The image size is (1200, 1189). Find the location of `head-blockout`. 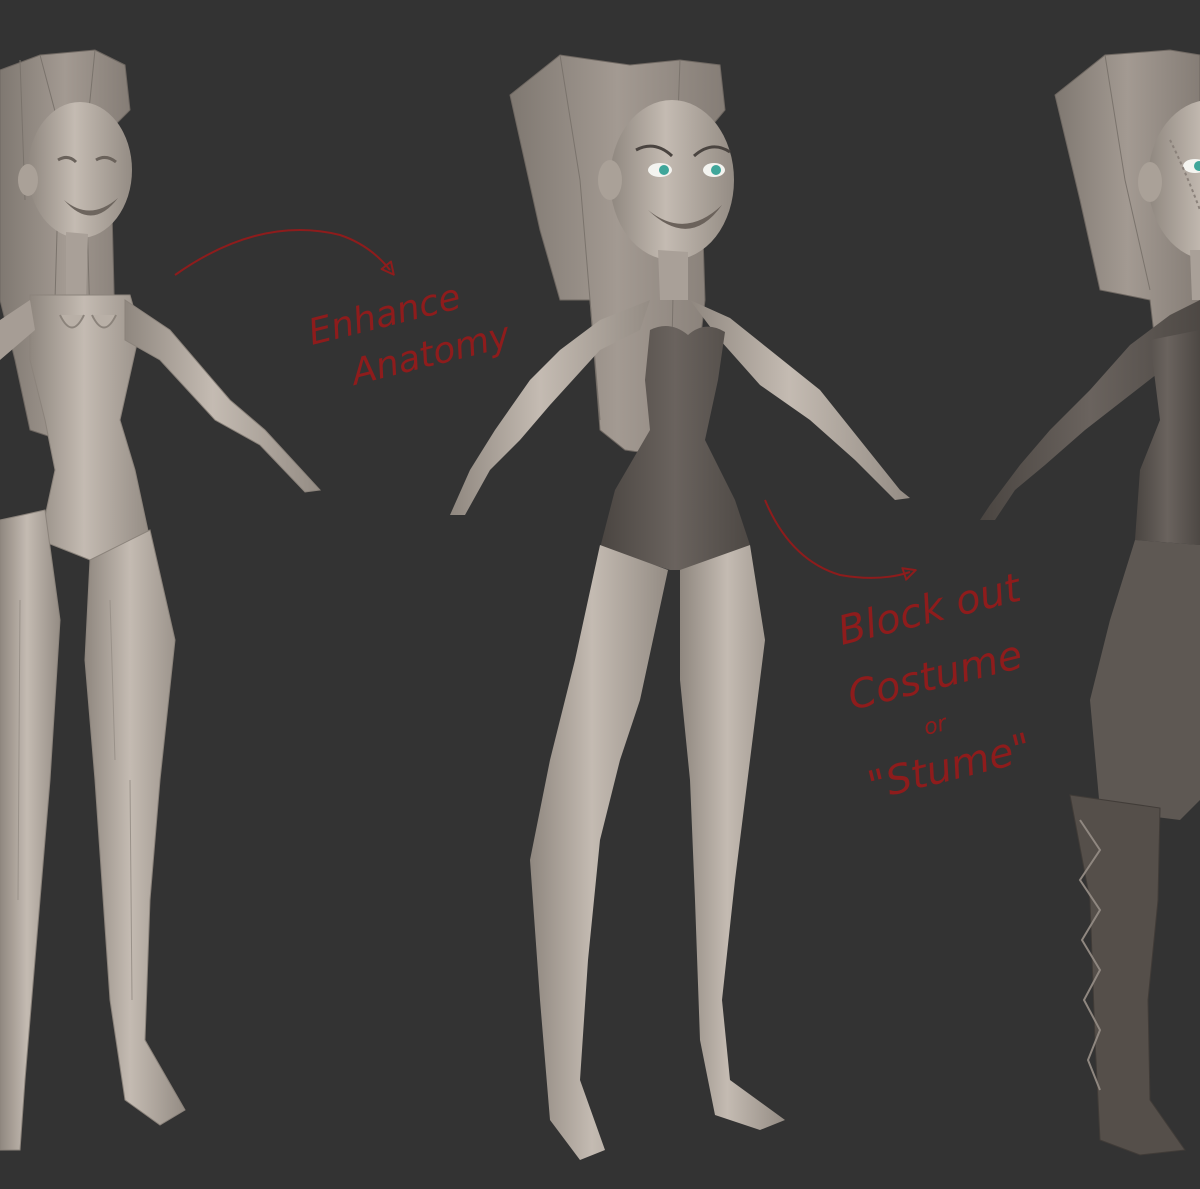

head-blockout is located at coordinates (80, 170).